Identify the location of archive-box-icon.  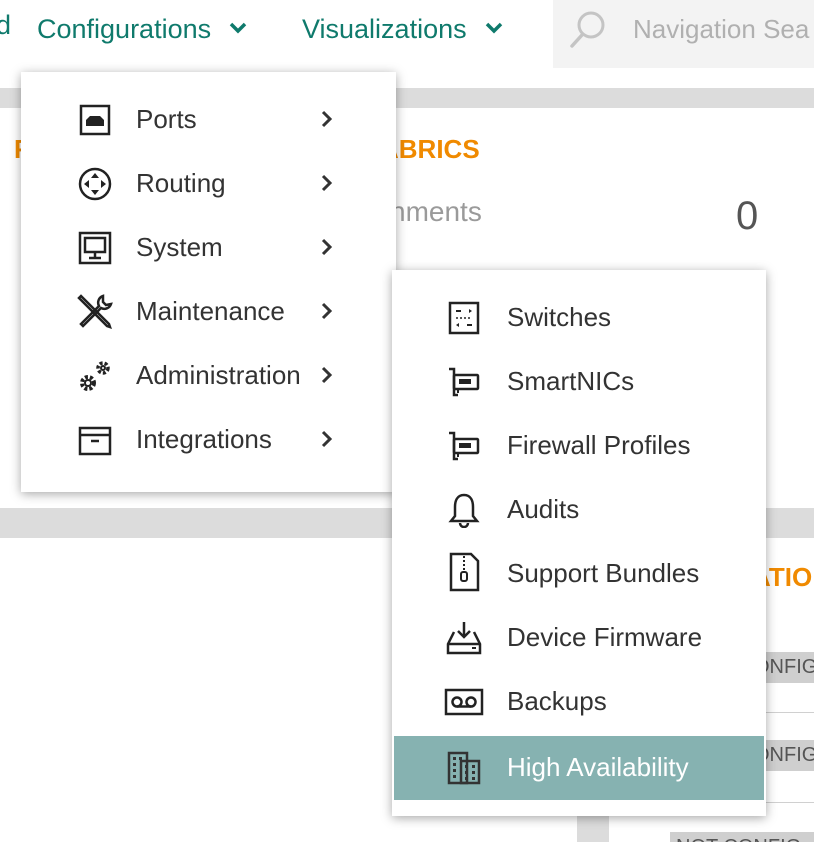
(95, 440).